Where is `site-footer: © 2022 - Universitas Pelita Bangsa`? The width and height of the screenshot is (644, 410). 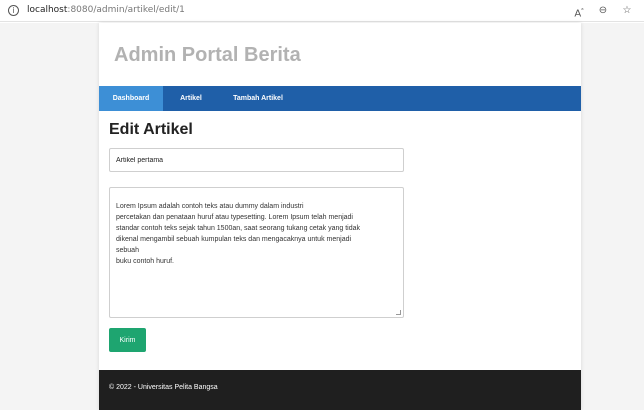
site-footer: © 2022 - Universitas Pelita Bangsa is located at coordinates (340, 390).